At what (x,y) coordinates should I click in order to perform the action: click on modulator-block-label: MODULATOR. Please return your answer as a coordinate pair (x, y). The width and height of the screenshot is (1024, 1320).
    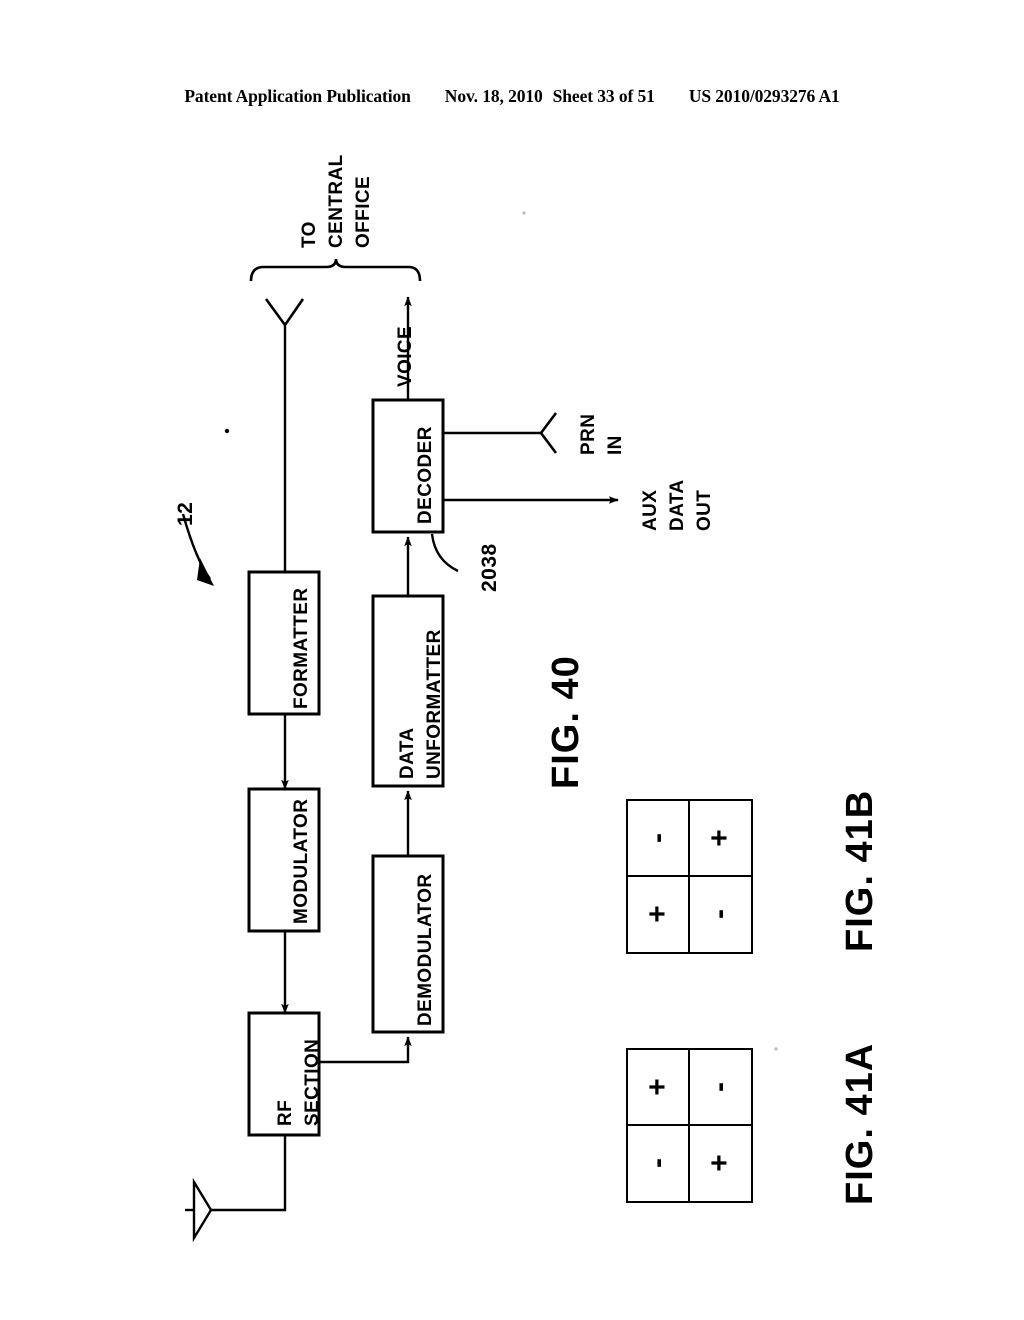
    Looking at the image, I should click on (301, 861).